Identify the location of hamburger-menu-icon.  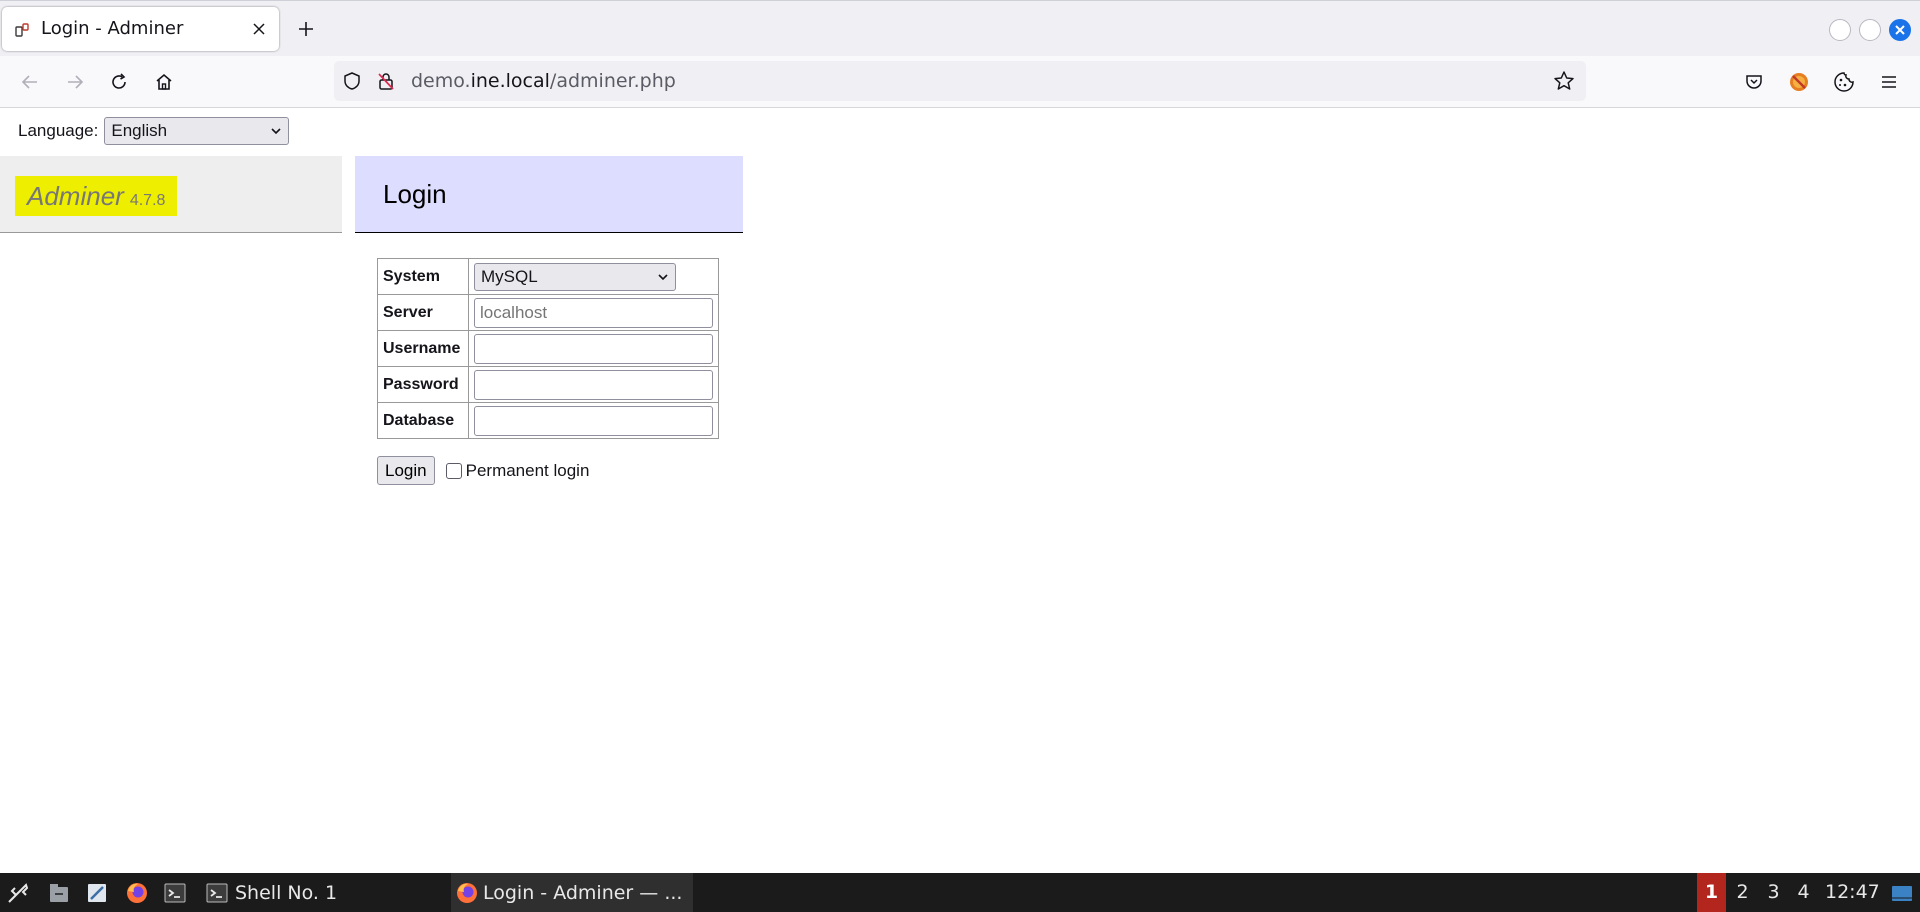
(1889, 82).